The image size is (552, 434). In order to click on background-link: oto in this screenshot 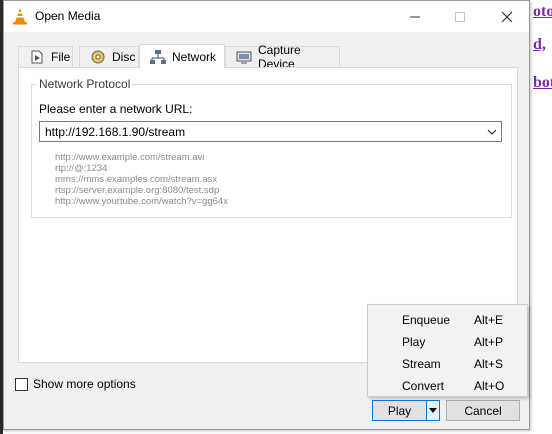, I will do `click(542, 12)`.